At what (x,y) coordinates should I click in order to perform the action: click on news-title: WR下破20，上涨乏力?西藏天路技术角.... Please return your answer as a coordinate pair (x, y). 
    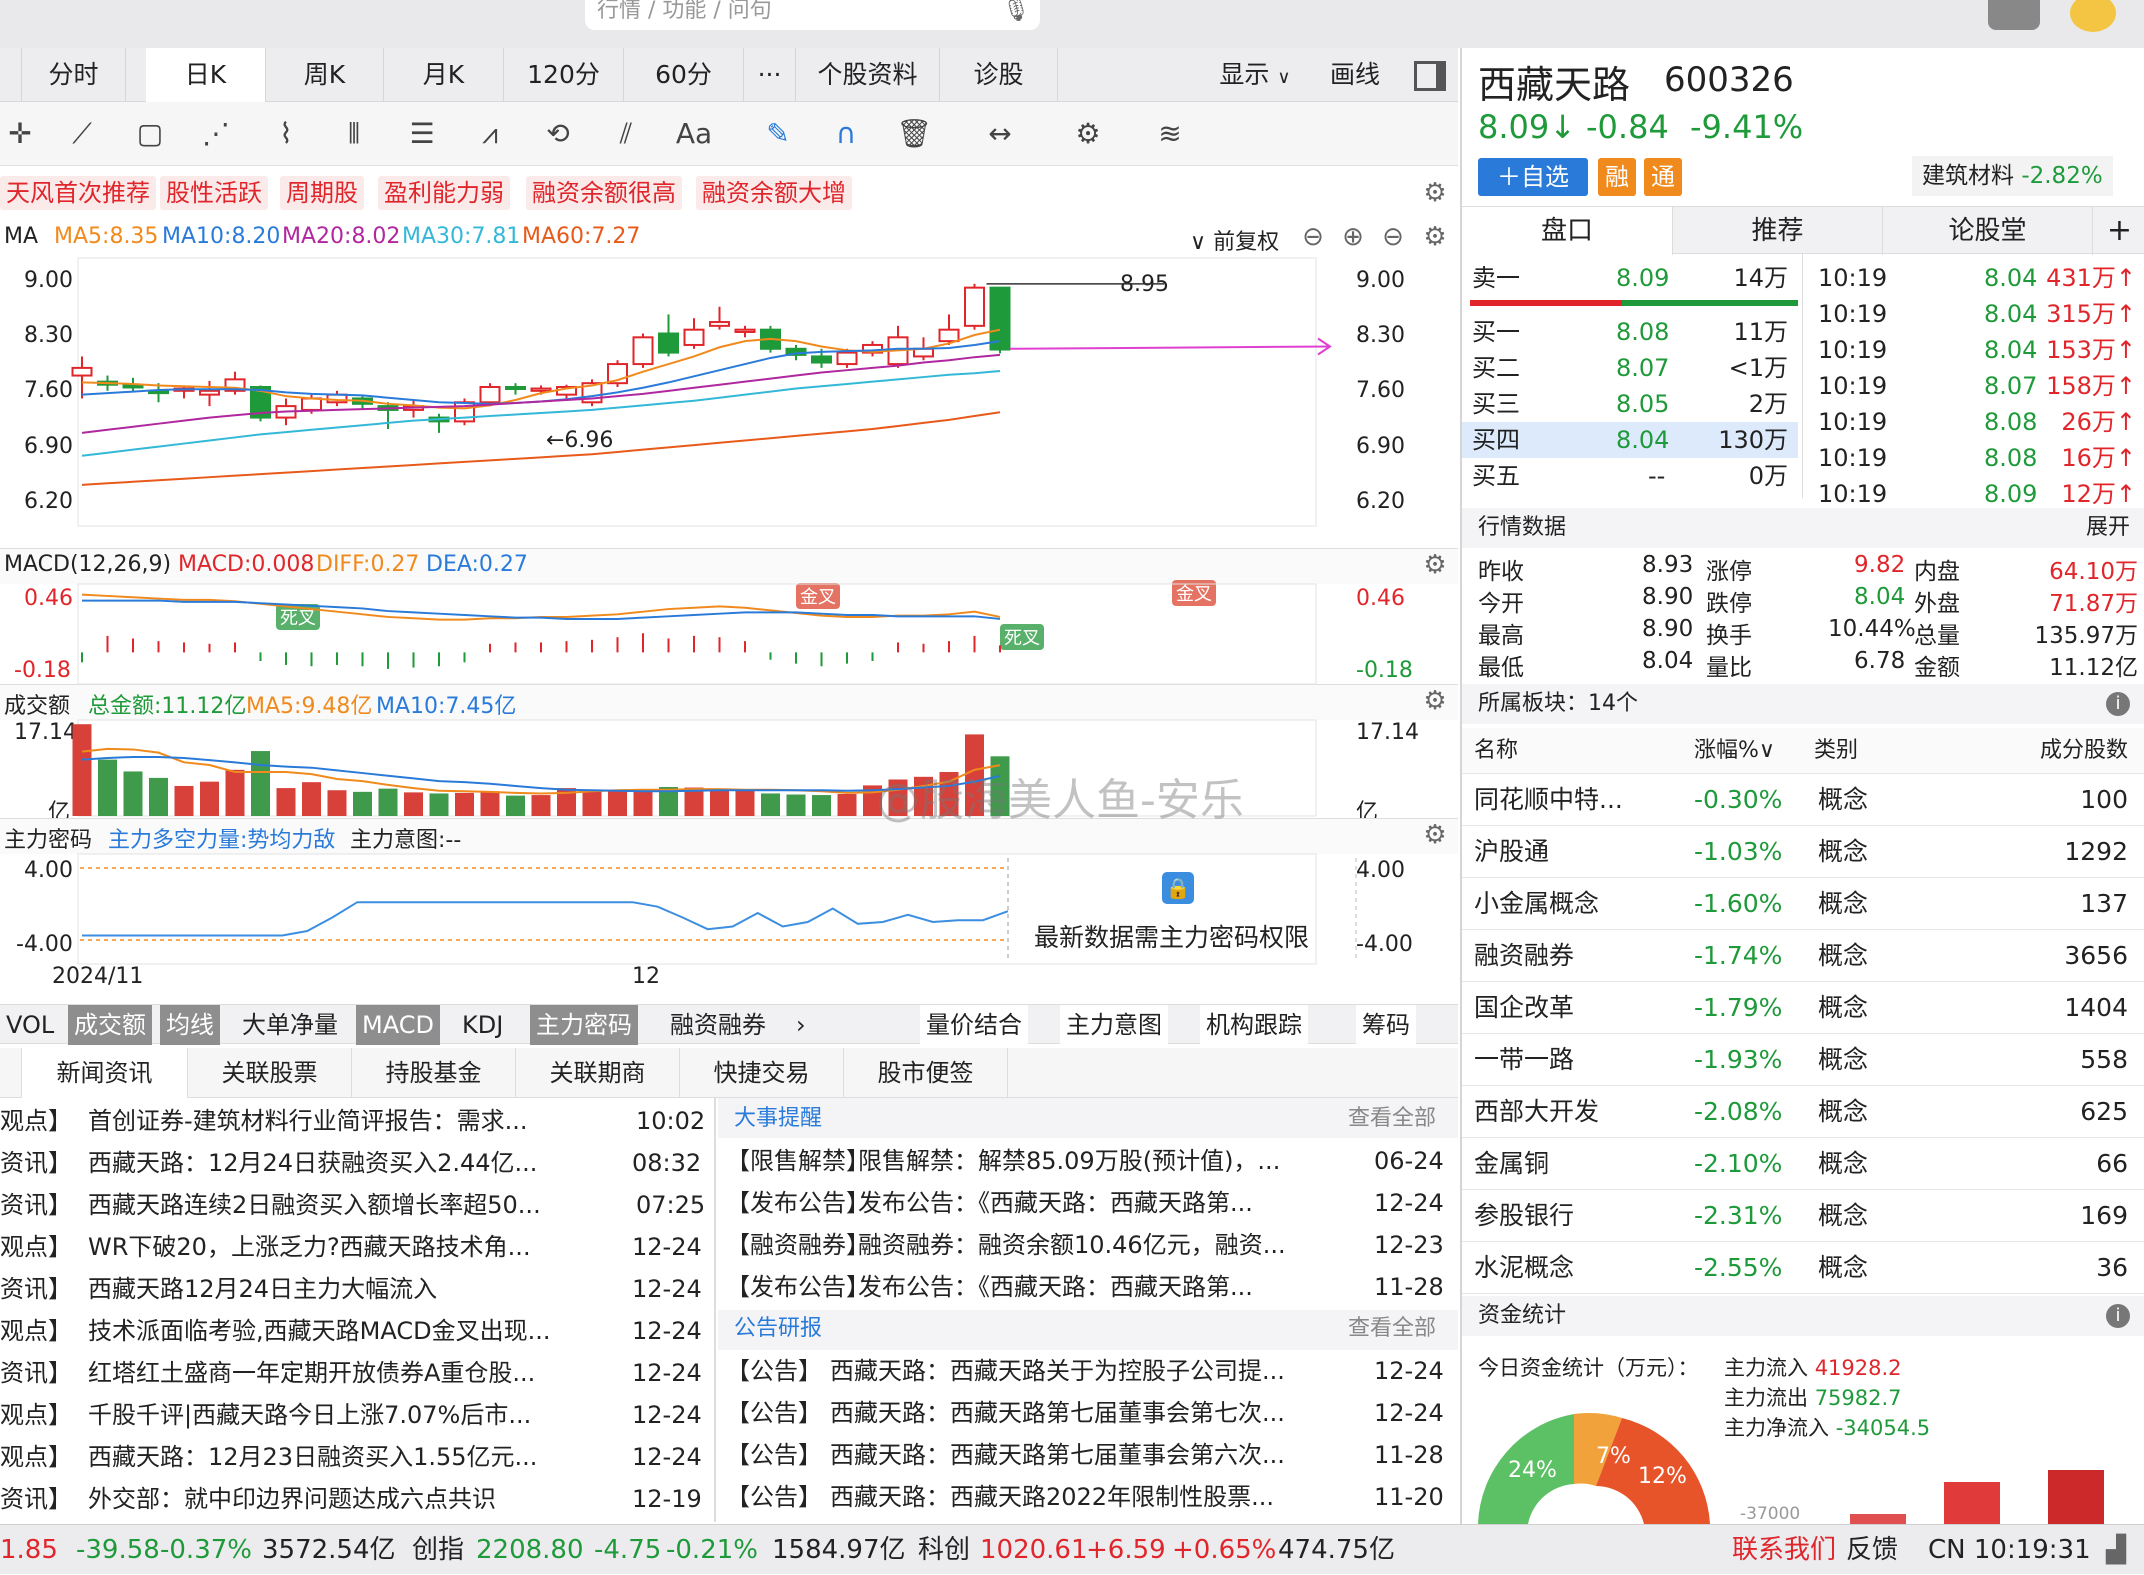
    Looking at the image, I should click on (309, 1247).